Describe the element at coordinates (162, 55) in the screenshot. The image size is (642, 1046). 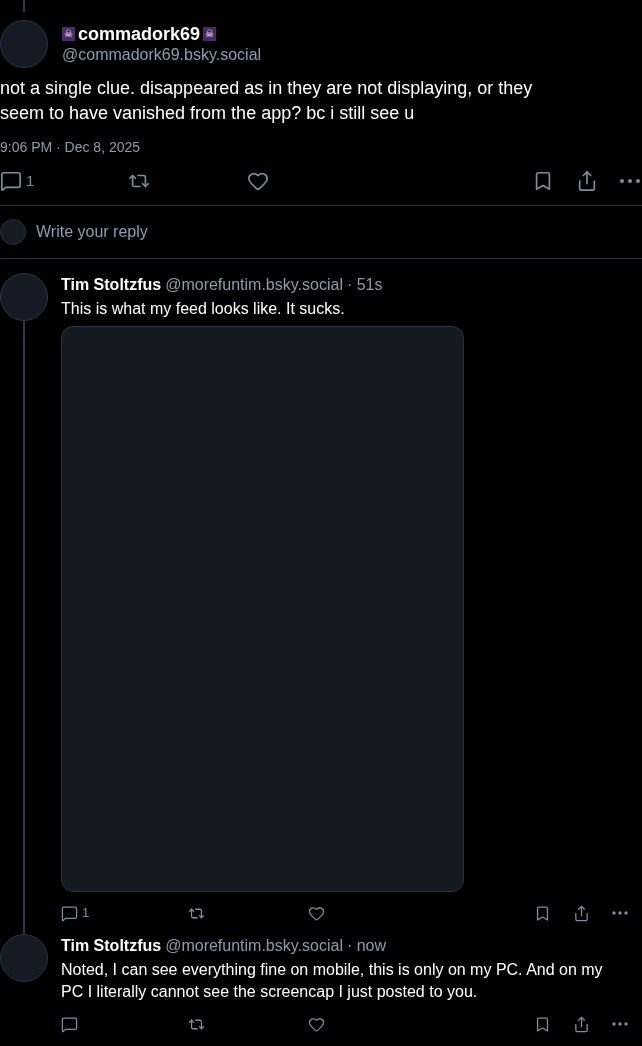
I see `user-handle: @commadork69.bsky.social` at that location.